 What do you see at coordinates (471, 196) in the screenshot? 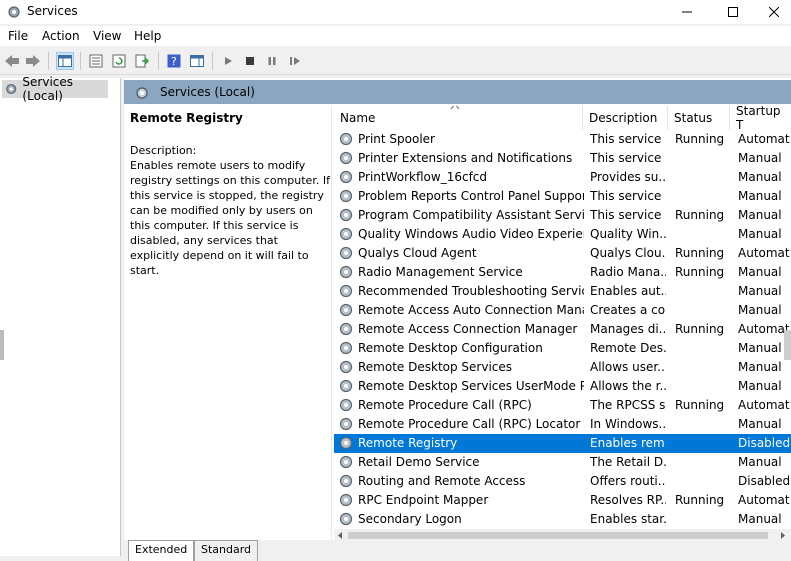
I see `service-name: Problem Reports Control Panel Support` at bounding box center [471, 196].